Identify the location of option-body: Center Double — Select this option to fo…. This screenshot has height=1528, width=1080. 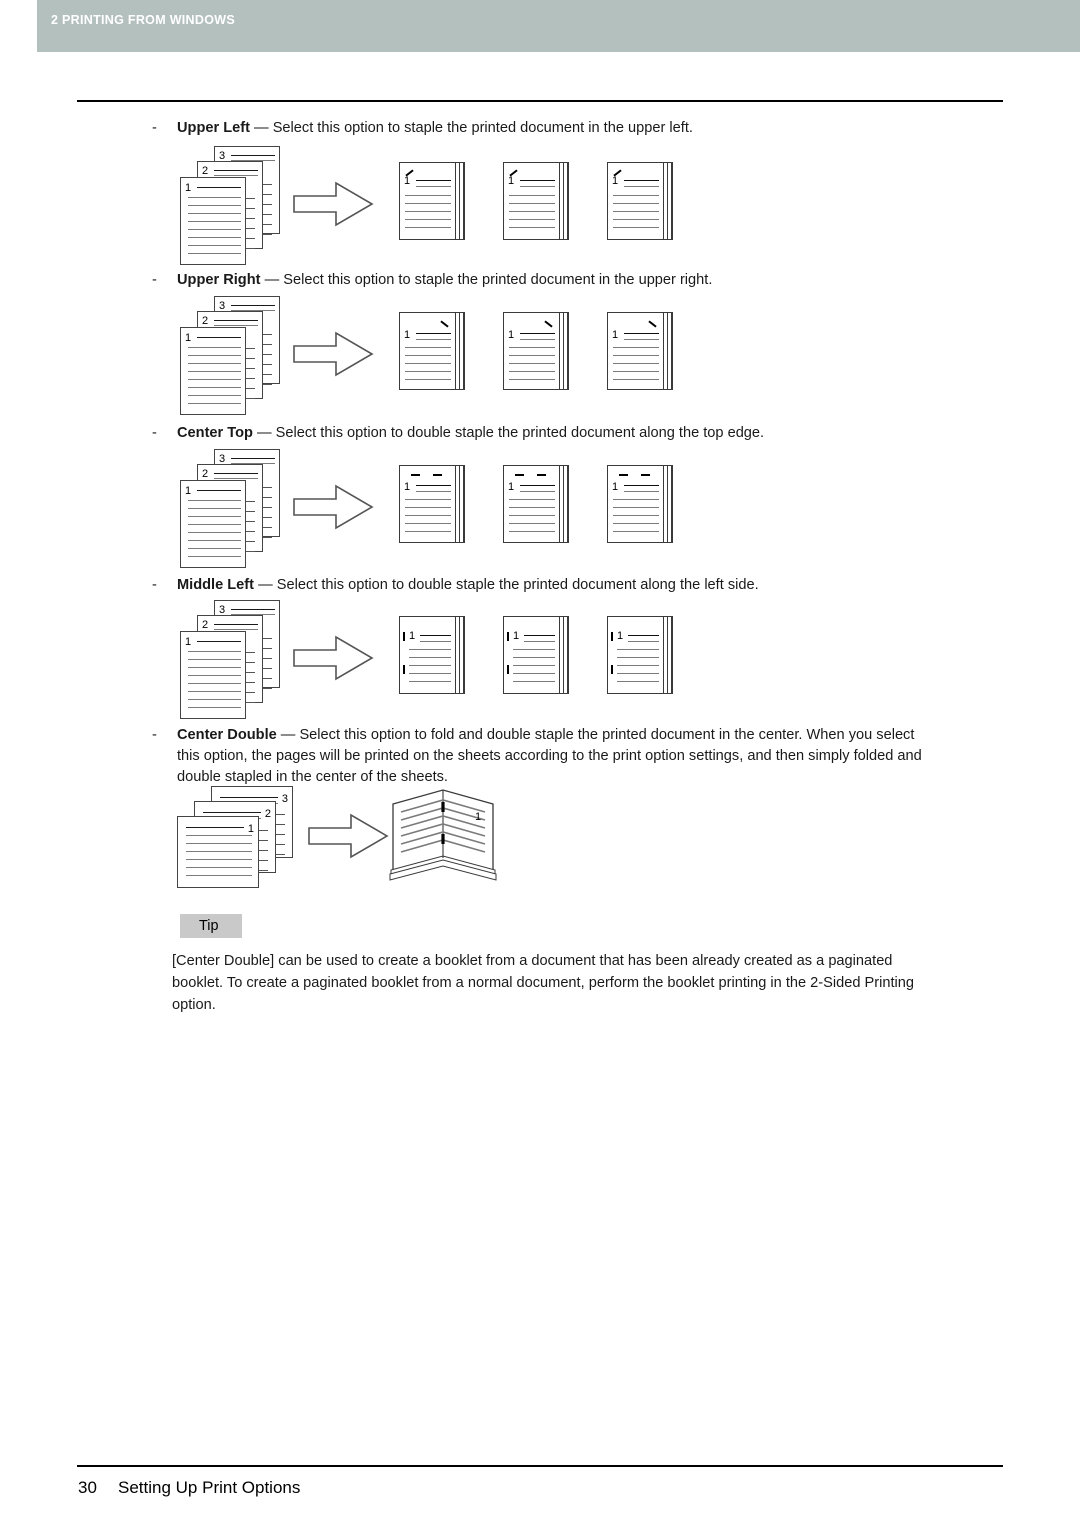
(545, 735).